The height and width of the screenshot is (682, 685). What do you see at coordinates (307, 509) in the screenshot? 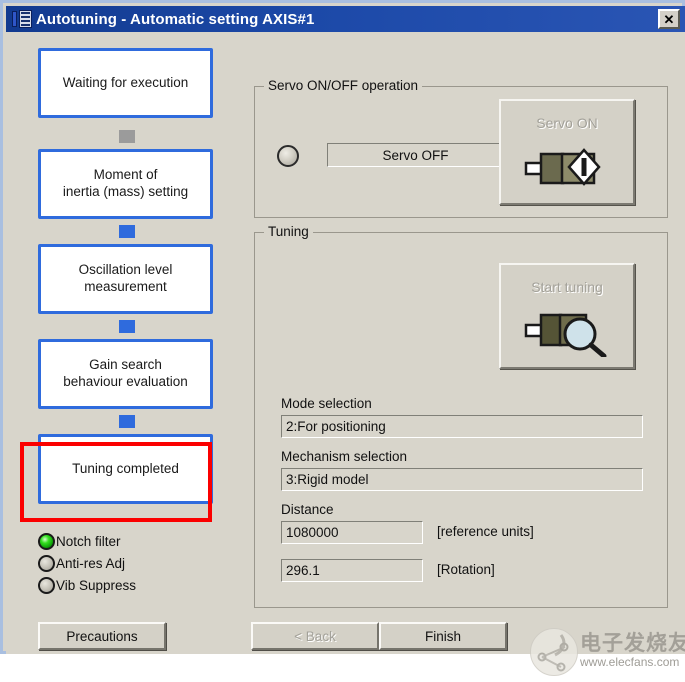
I see `distance-label: Distance` at bounding box center [307, 509].